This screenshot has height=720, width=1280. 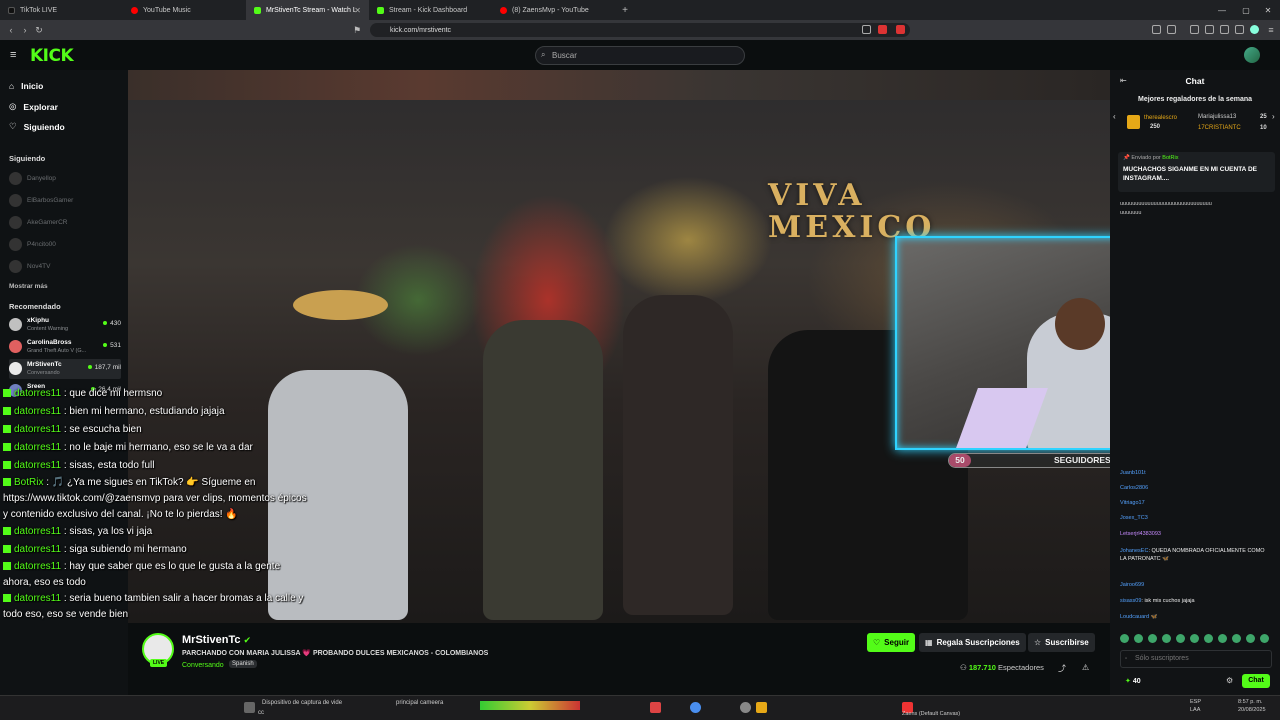 What do you see at coordinates (1252, 710) in the screenshot?
I see `clock-date: 20/08/2025` at bounding box center [1252, 710].